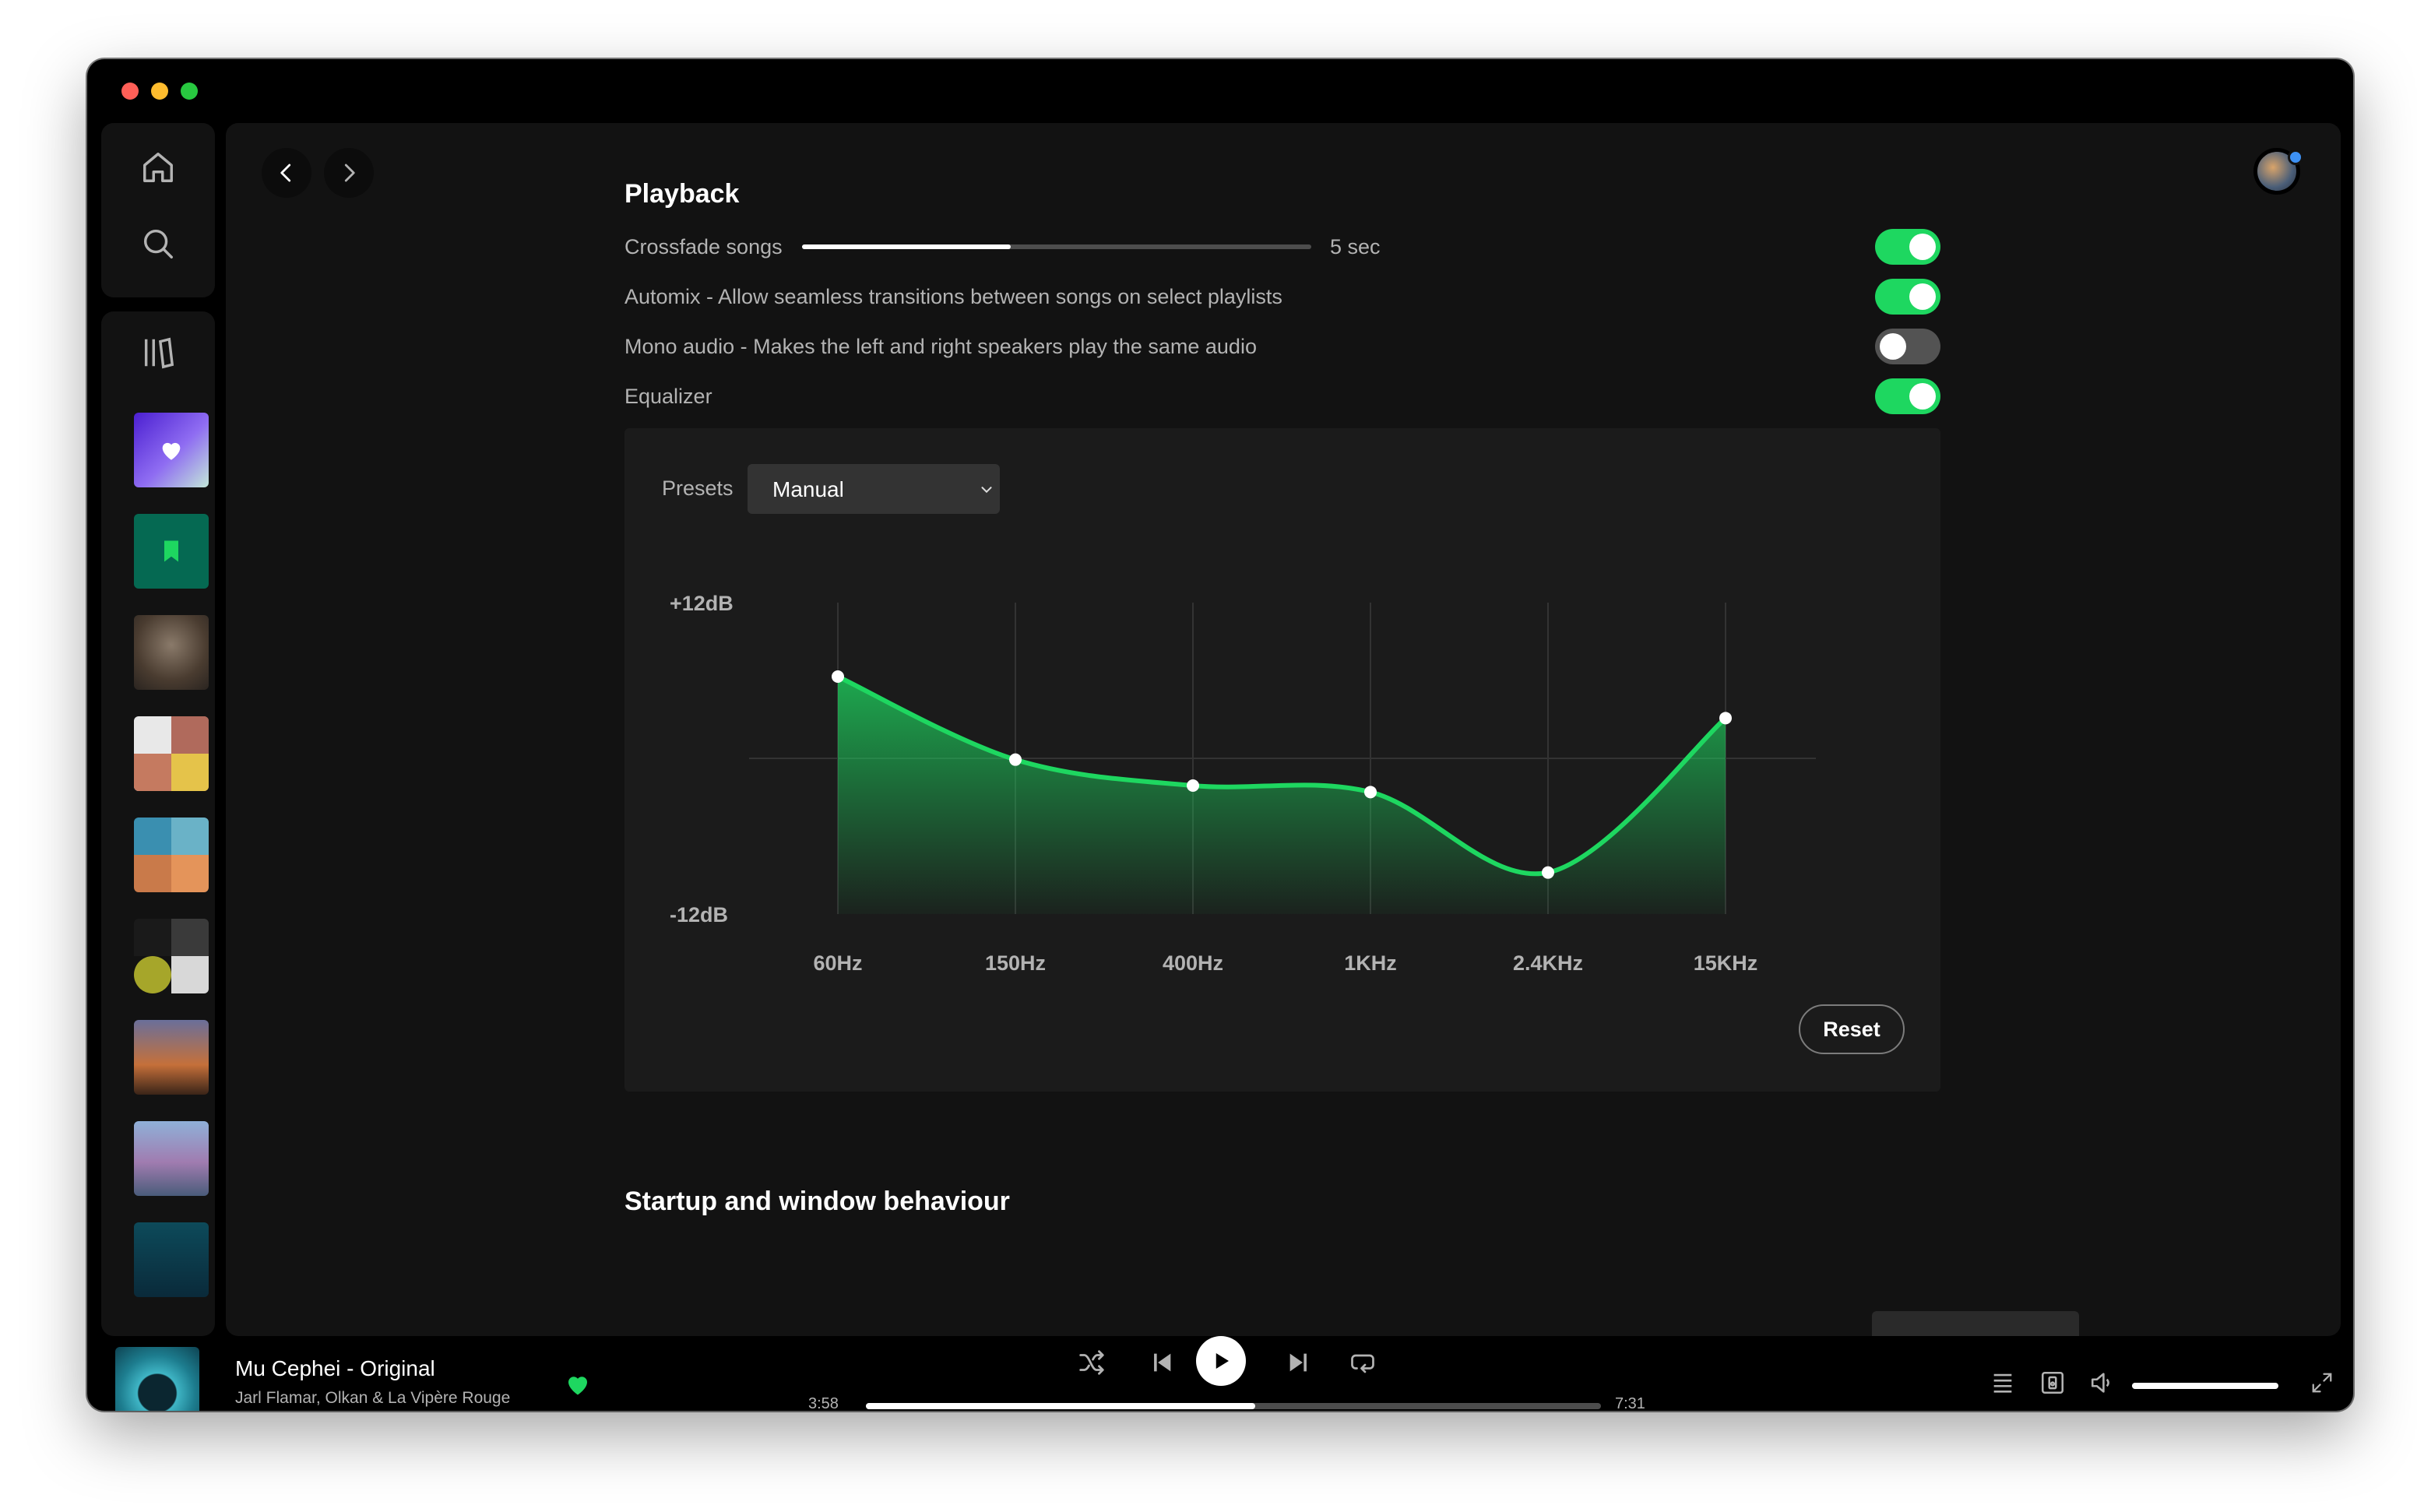  I want to click on playlist-thumb-twenty, so click(171, 956).